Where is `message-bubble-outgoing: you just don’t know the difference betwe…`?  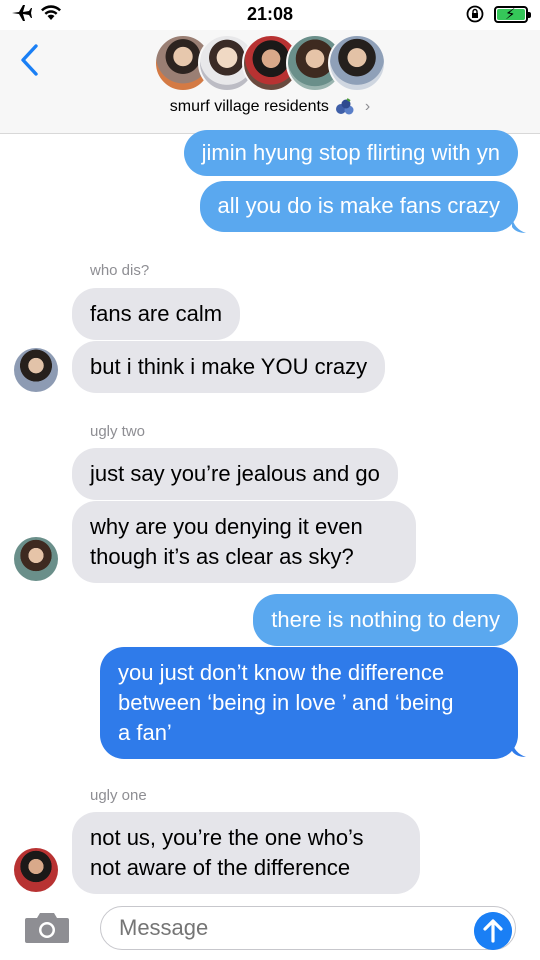 message-bubble-outgoing: you just don’t know the difference betwe… is located at coordinates (309, 703).